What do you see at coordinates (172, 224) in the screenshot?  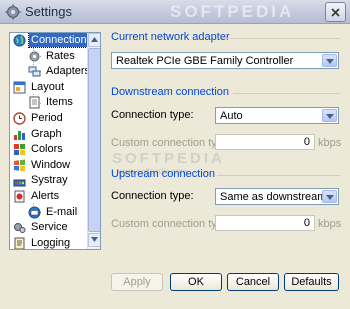 I see `upstream-custom-label: Custom connection type:` at bounding box center [172, 224].